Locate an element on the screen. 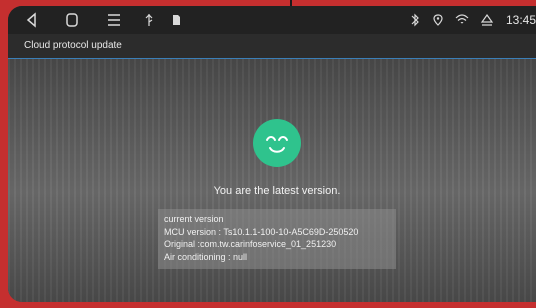 The image size is (536, 308). wifi-icon is located at coordinates (462, 20).